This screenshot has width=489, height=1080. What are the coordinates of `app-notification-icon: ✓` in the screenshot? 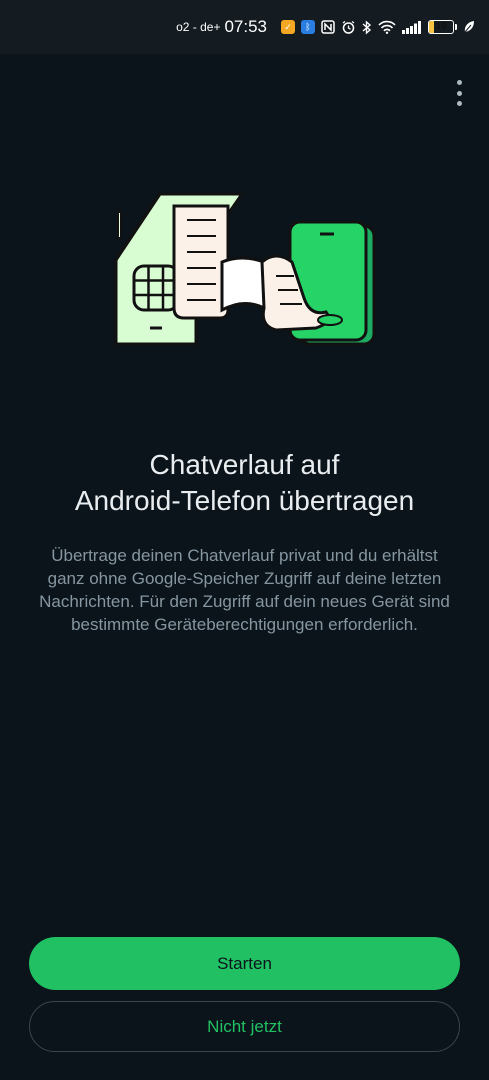 It's located at (288, 27).